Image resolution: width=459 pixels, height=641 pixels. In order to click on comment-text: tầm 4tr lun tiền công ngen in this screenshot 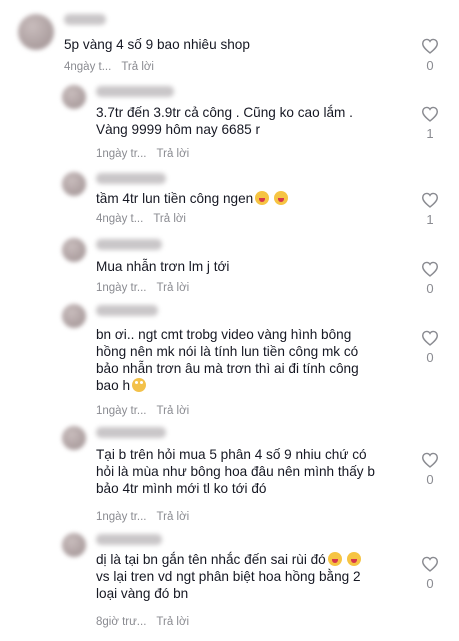, I will do `click(192, 198)`.